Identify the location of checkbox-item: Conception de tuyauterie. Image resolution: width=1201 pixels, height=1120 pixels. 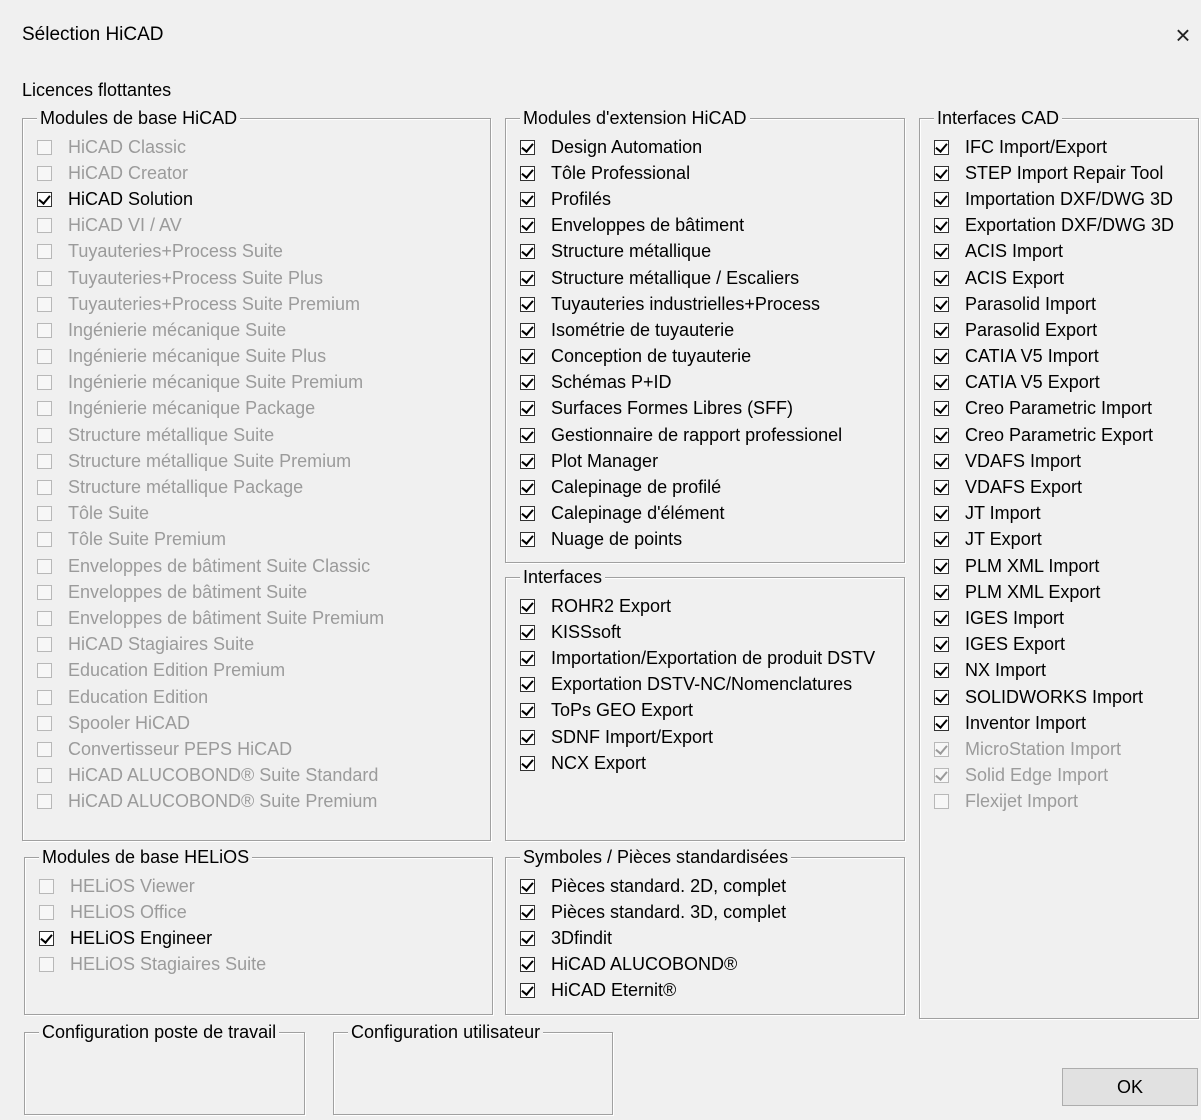
(681, 357).